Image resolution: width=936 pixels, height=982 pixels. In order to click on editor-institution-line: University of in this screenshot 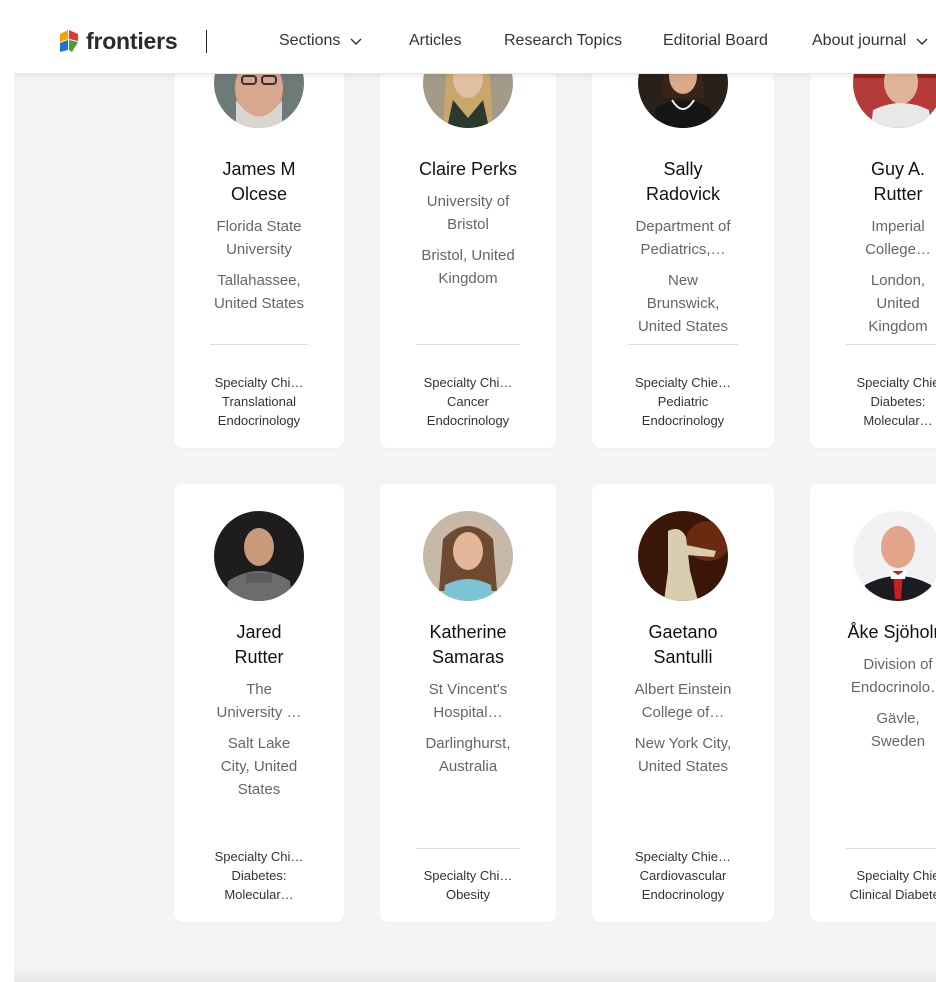, I will do `click(468, 201)`.